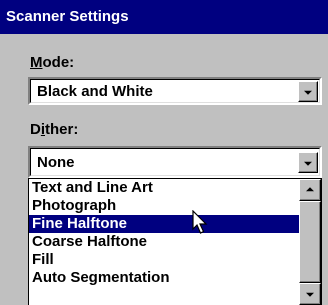 Image resolution: width=328 pixels, height=305 pixels. Describe the element at coordinates (95, 91) in the screenshot. I see `mode-value: Black and White` at that location.